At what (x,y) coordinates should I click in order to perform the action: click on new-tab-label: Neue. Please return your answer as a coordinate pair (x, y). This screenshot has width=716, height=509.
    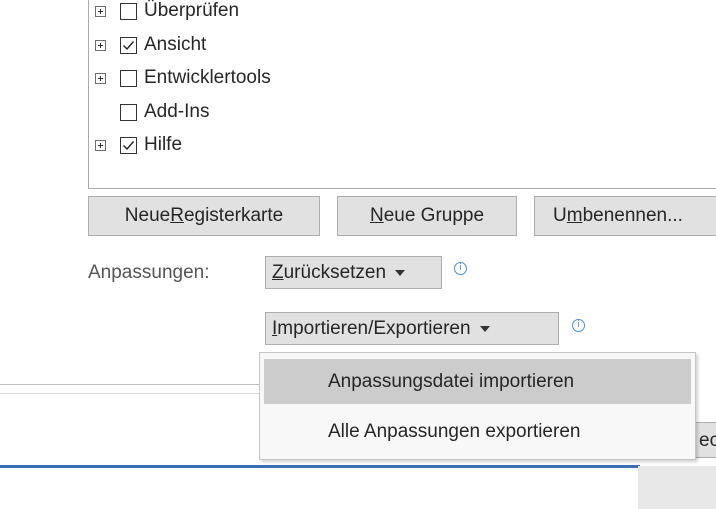
    Looking at the image, I should click on (147, 215).